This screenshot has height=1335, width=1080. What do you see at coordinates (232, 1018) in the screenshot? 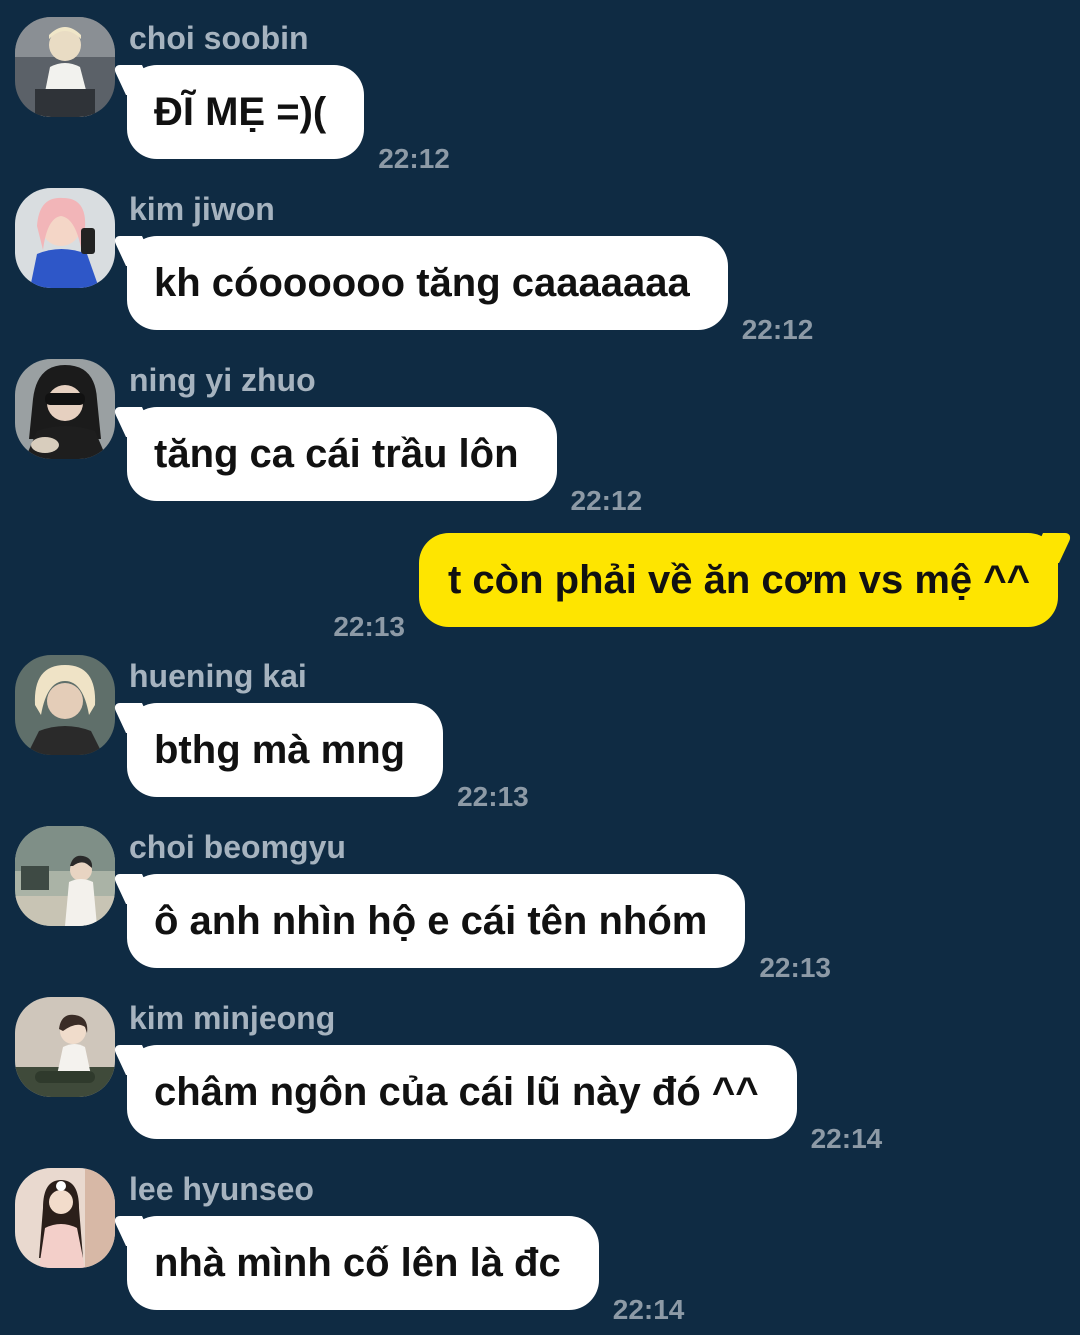
I see `sender-name: kim minjeong` at bounding box center [232, 1018].